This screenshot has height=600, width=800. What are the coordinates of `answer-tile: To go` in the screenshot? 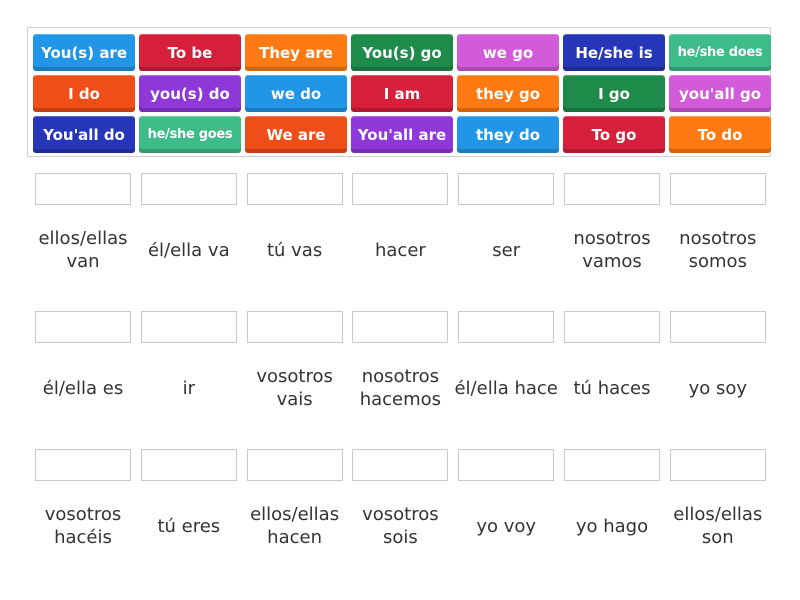 It's located at (614, 134).